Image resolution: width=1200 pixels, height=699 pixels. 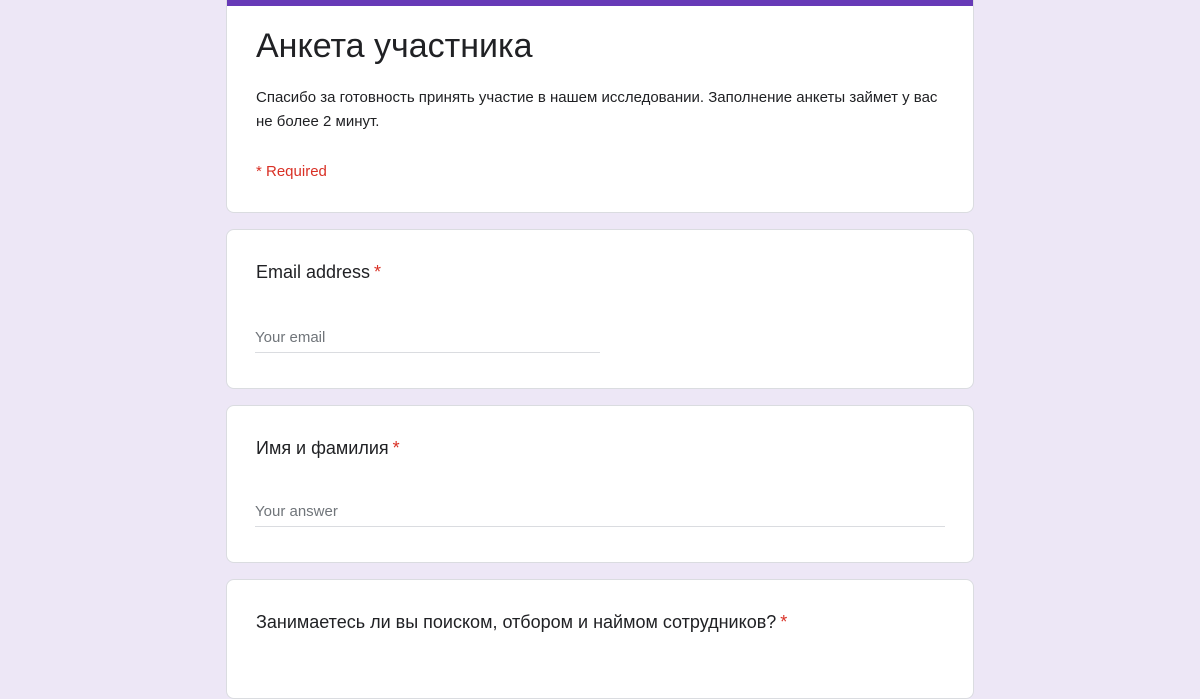 I want to click on form-title: Анкета участника, so click(x=394, y=46).